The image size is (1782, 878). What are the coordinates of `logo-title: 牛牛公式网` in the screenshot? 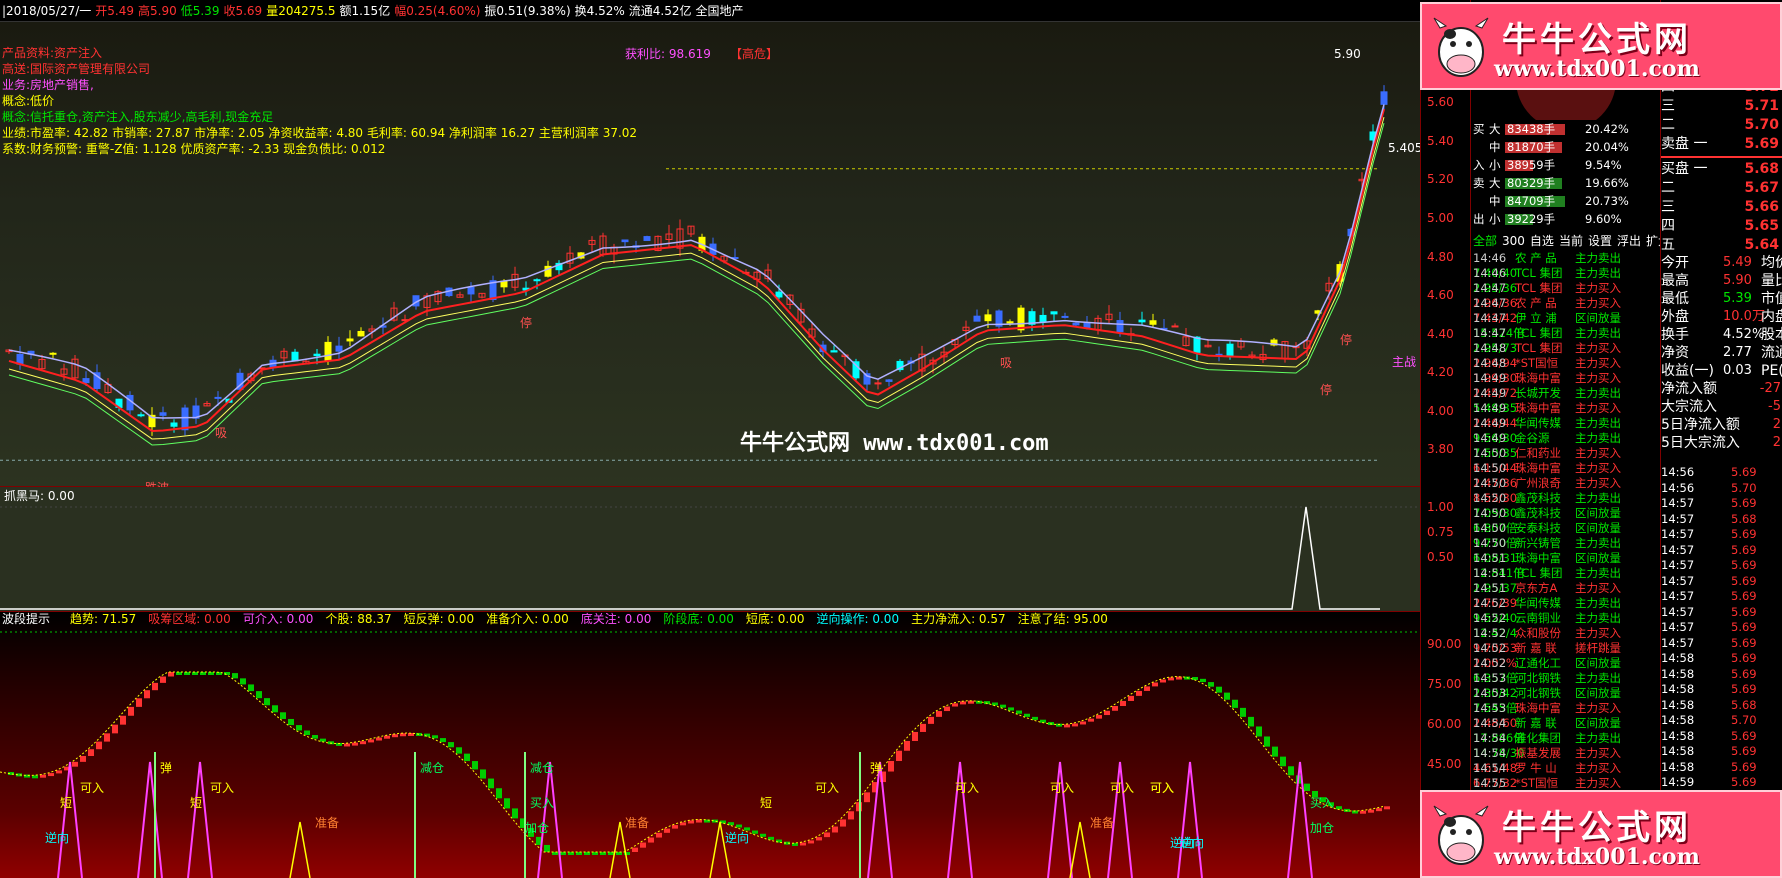 It's located at (1597, 40).